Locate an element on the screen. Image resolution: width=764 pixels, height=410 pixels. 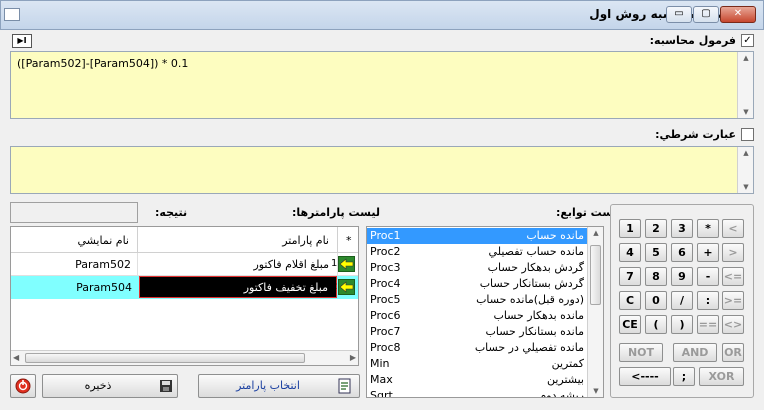
condition-editor: ▲ ▼ is located at coordinates (382, 170).